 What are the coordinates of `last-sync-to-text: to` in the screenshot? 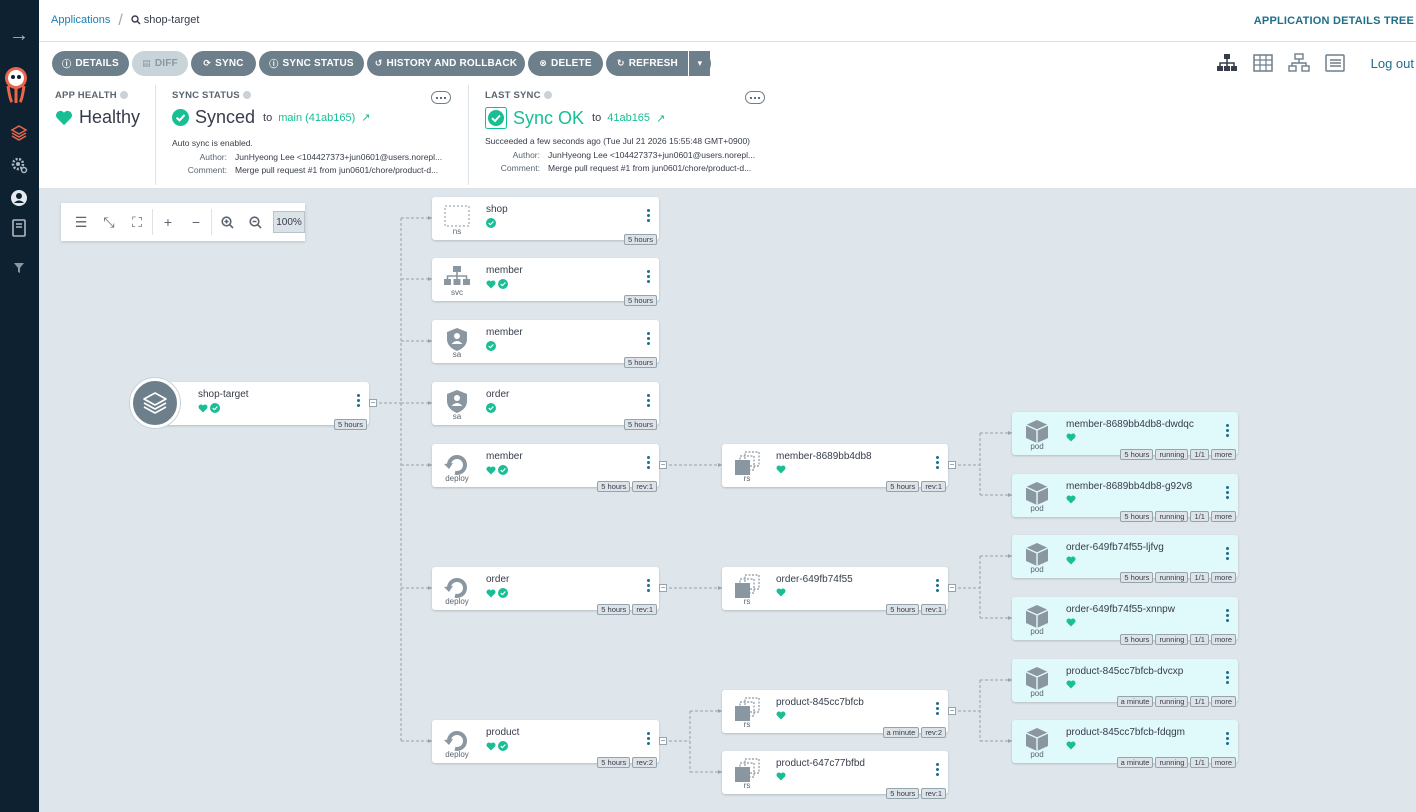 It's located at (597, 118).